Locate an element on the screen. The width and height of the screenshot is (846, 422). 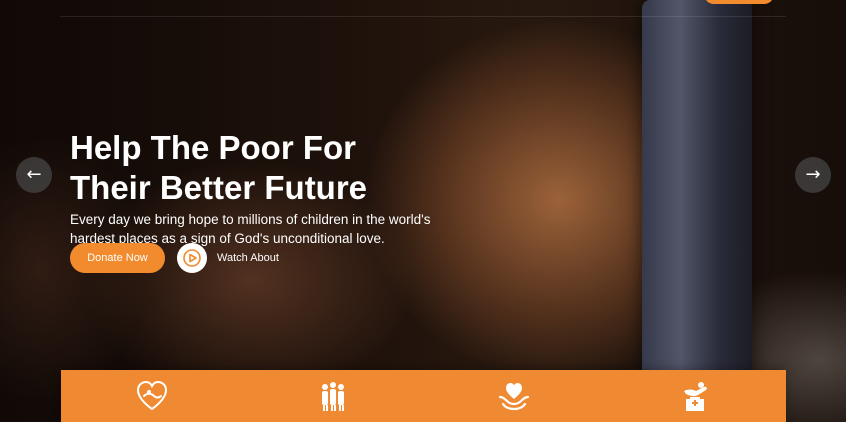
group-people-icon is located at coordinates (333, 396).